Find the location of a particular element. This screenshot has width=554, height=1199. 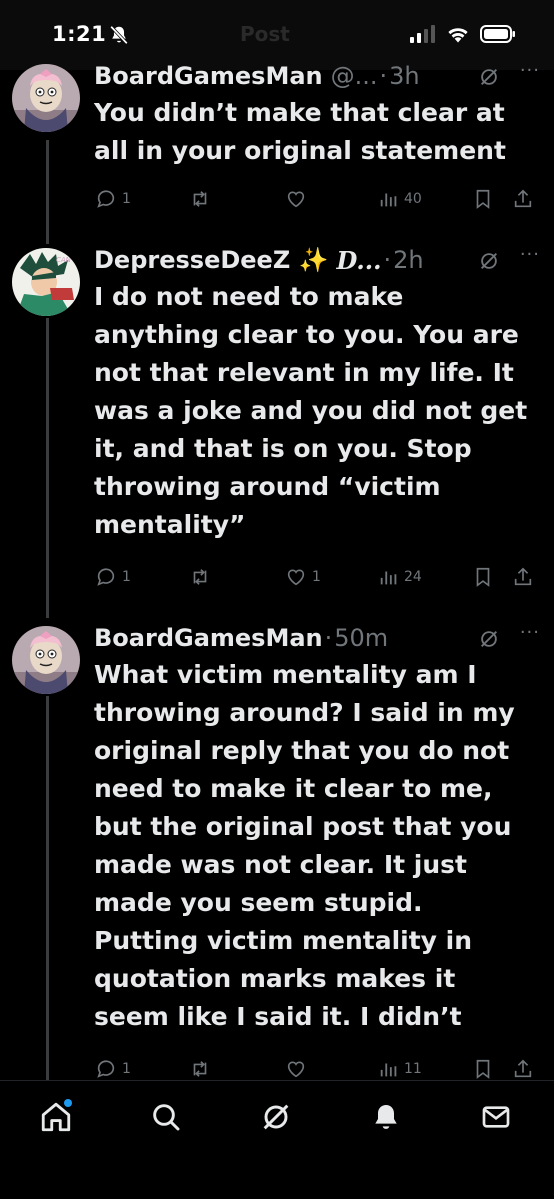

bell-off-icon is located at coordinates (119, 35).